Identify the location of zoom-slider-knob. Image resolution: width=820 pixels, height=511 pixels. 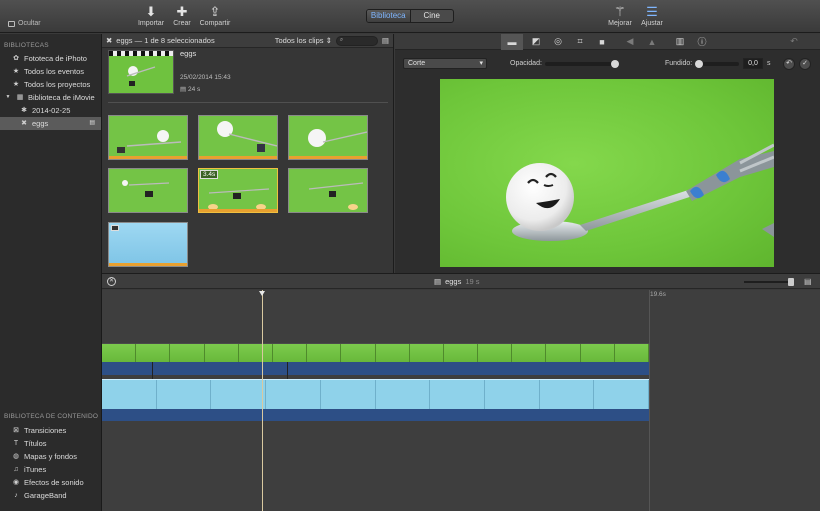
(791, 282).